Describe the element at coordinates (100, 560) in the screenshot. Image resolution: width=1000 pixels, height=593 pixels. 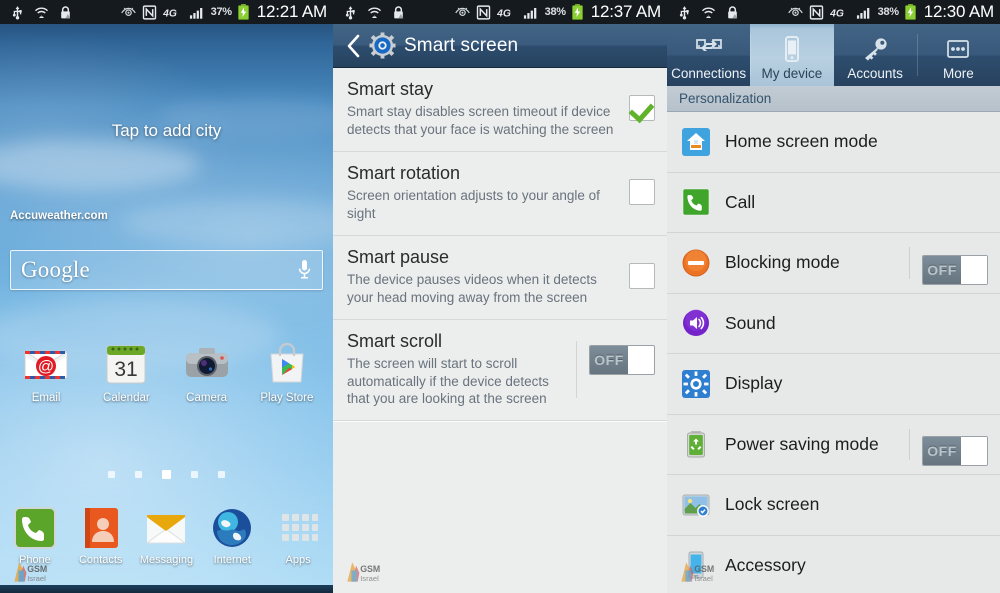
I see `dock-label: Contacts` at that location.